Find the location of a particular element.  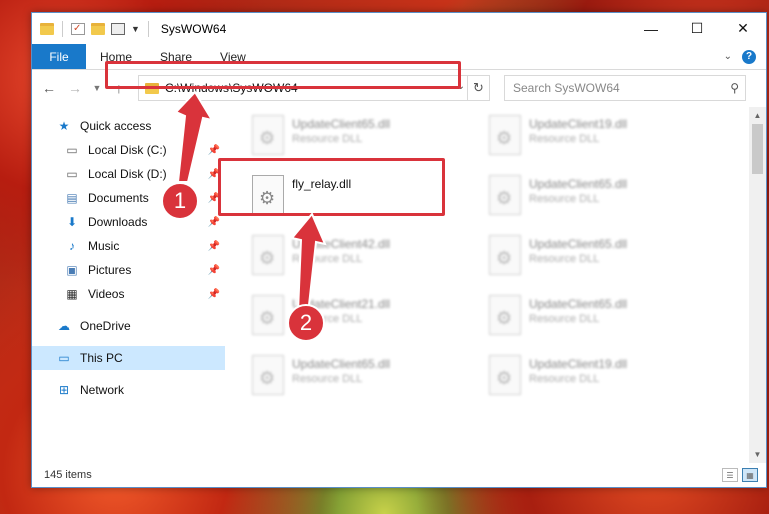

sidebar-item-quick-access: ★ Quick access is located at coordinates (128, 126).